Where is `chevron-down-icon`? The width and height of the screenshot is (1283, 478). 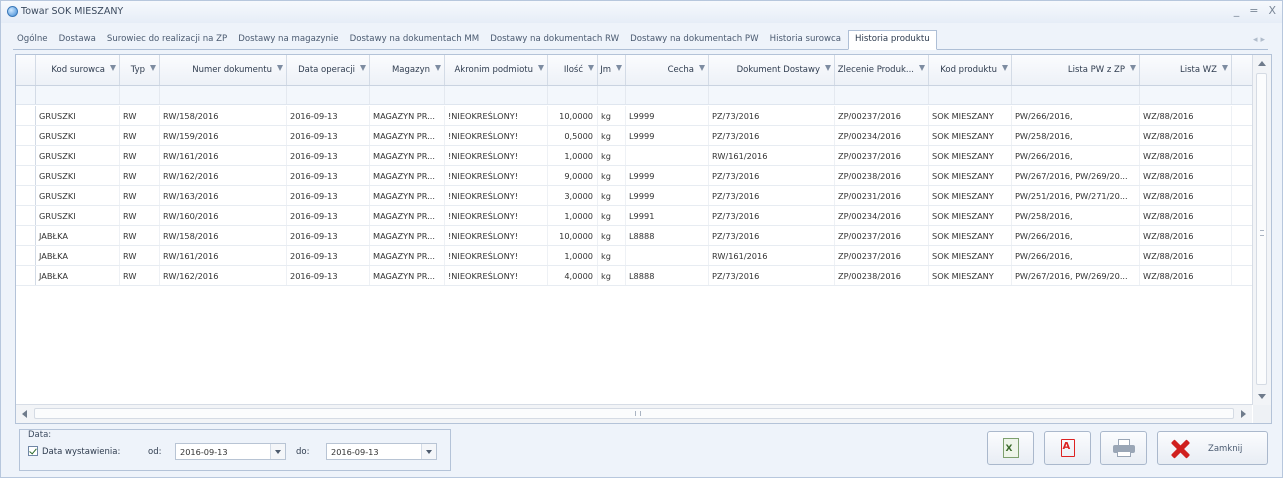 chevron-down-icon is located at coordinates (428, 451).